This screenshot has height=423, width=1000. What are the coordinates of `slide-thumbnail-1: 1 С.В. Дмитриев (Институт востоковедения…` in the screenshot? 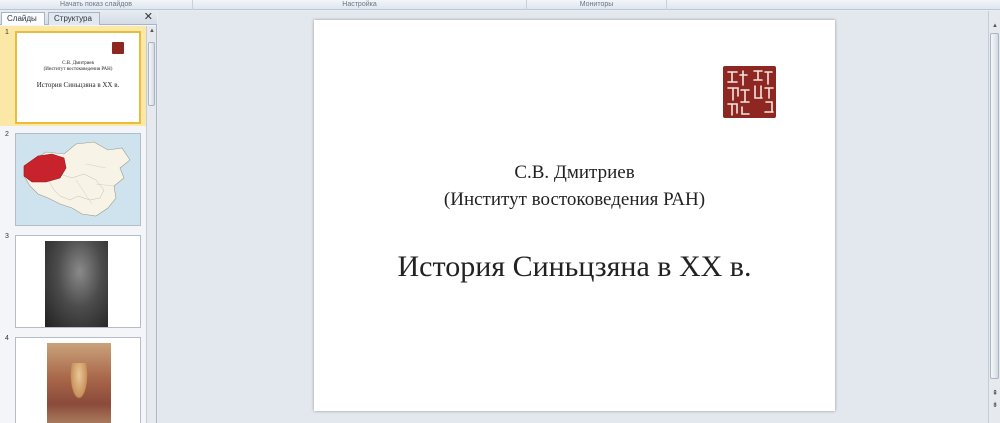 It's located at (73, 76).